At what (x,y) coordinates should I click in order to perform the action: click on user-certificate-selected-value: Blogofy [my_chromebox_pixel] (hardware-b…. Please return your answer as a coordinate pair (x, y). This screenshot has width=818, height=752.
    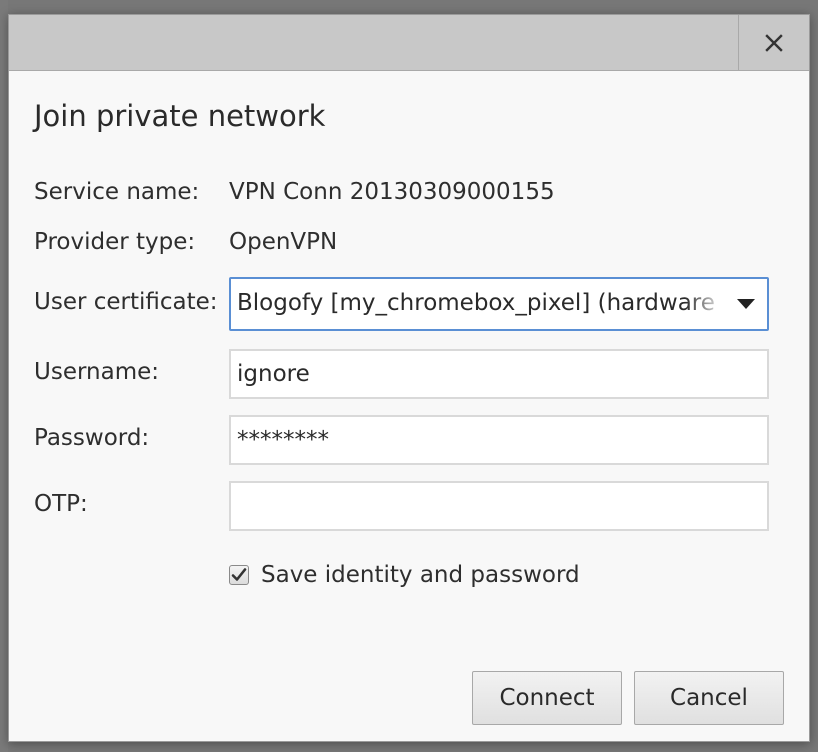
    Looking at the image, I should click on (476, 303).